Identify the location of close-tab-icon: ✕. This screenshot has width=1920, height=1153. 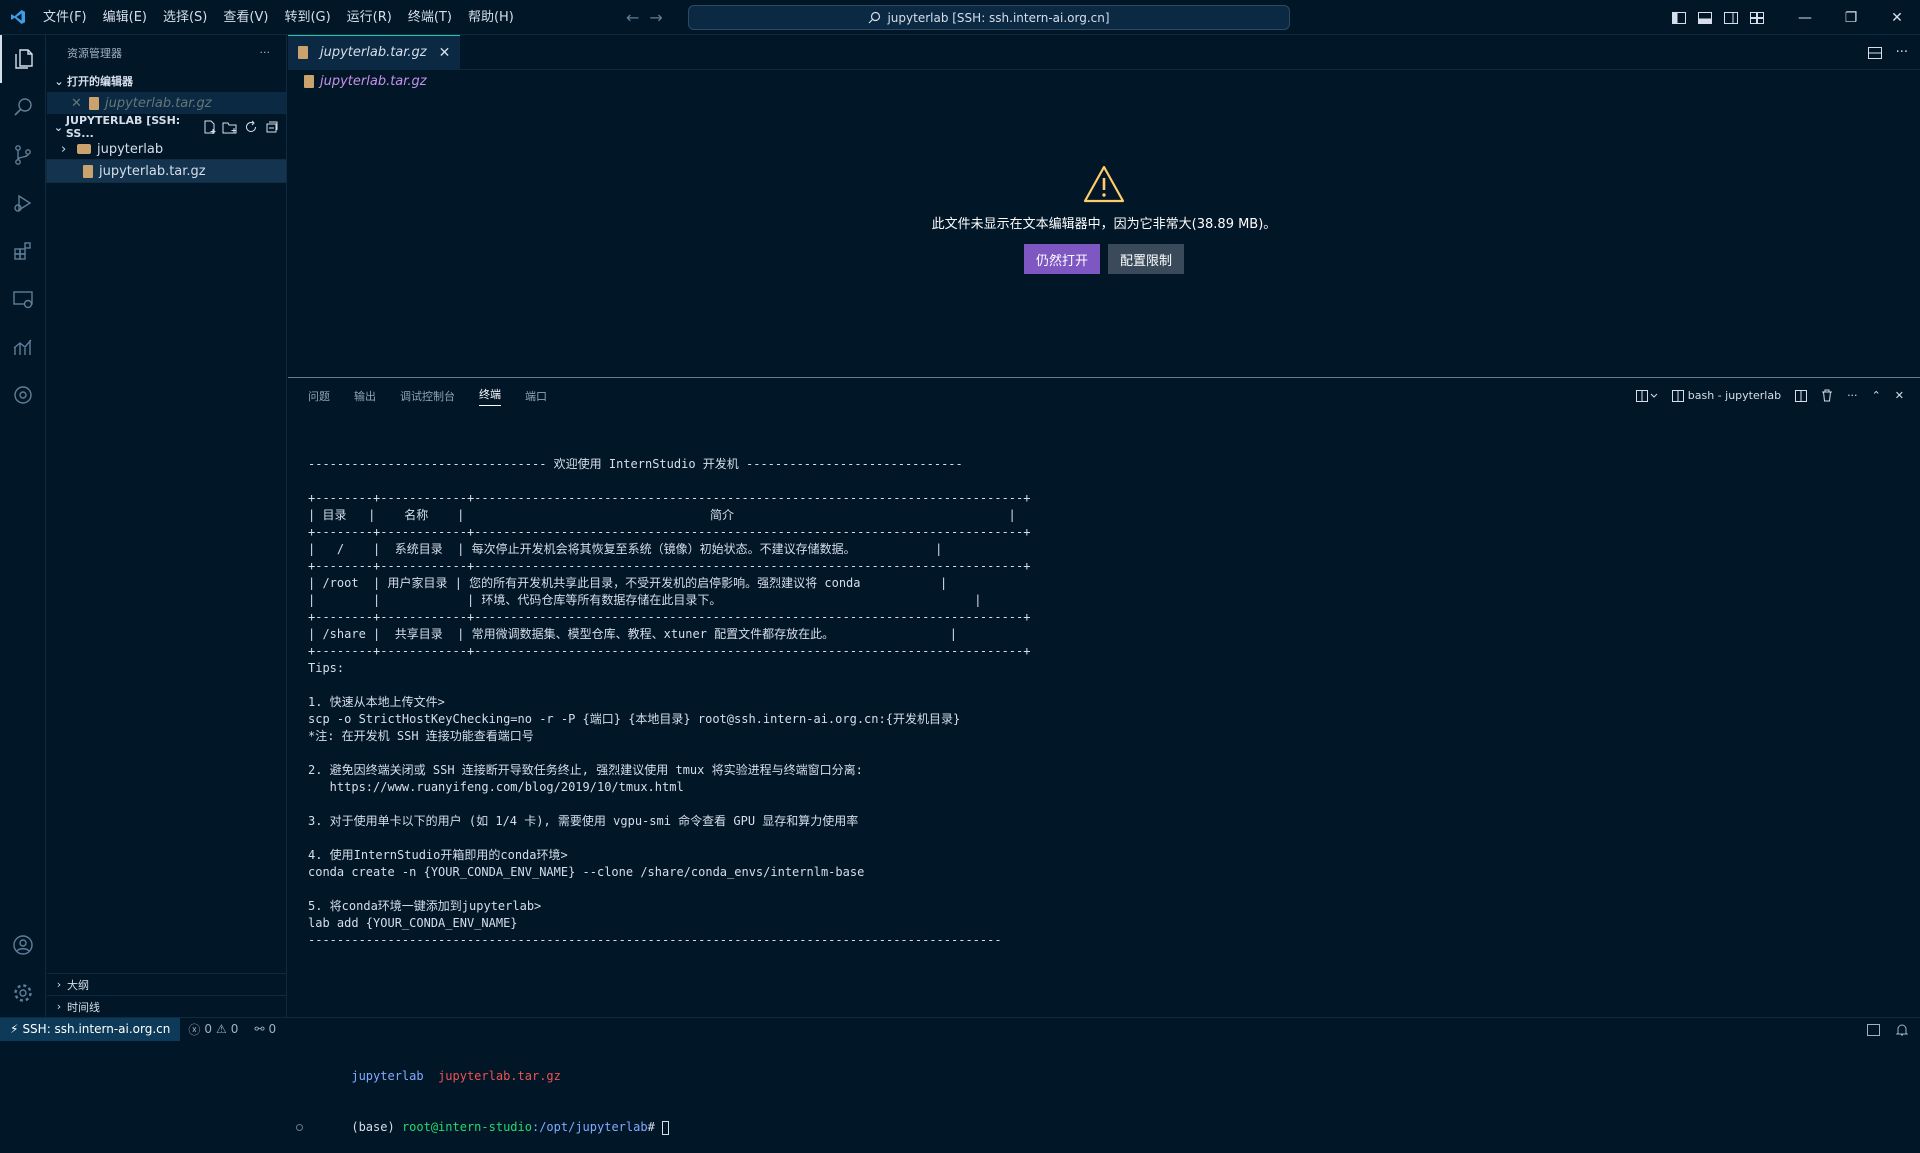
(445, 53).